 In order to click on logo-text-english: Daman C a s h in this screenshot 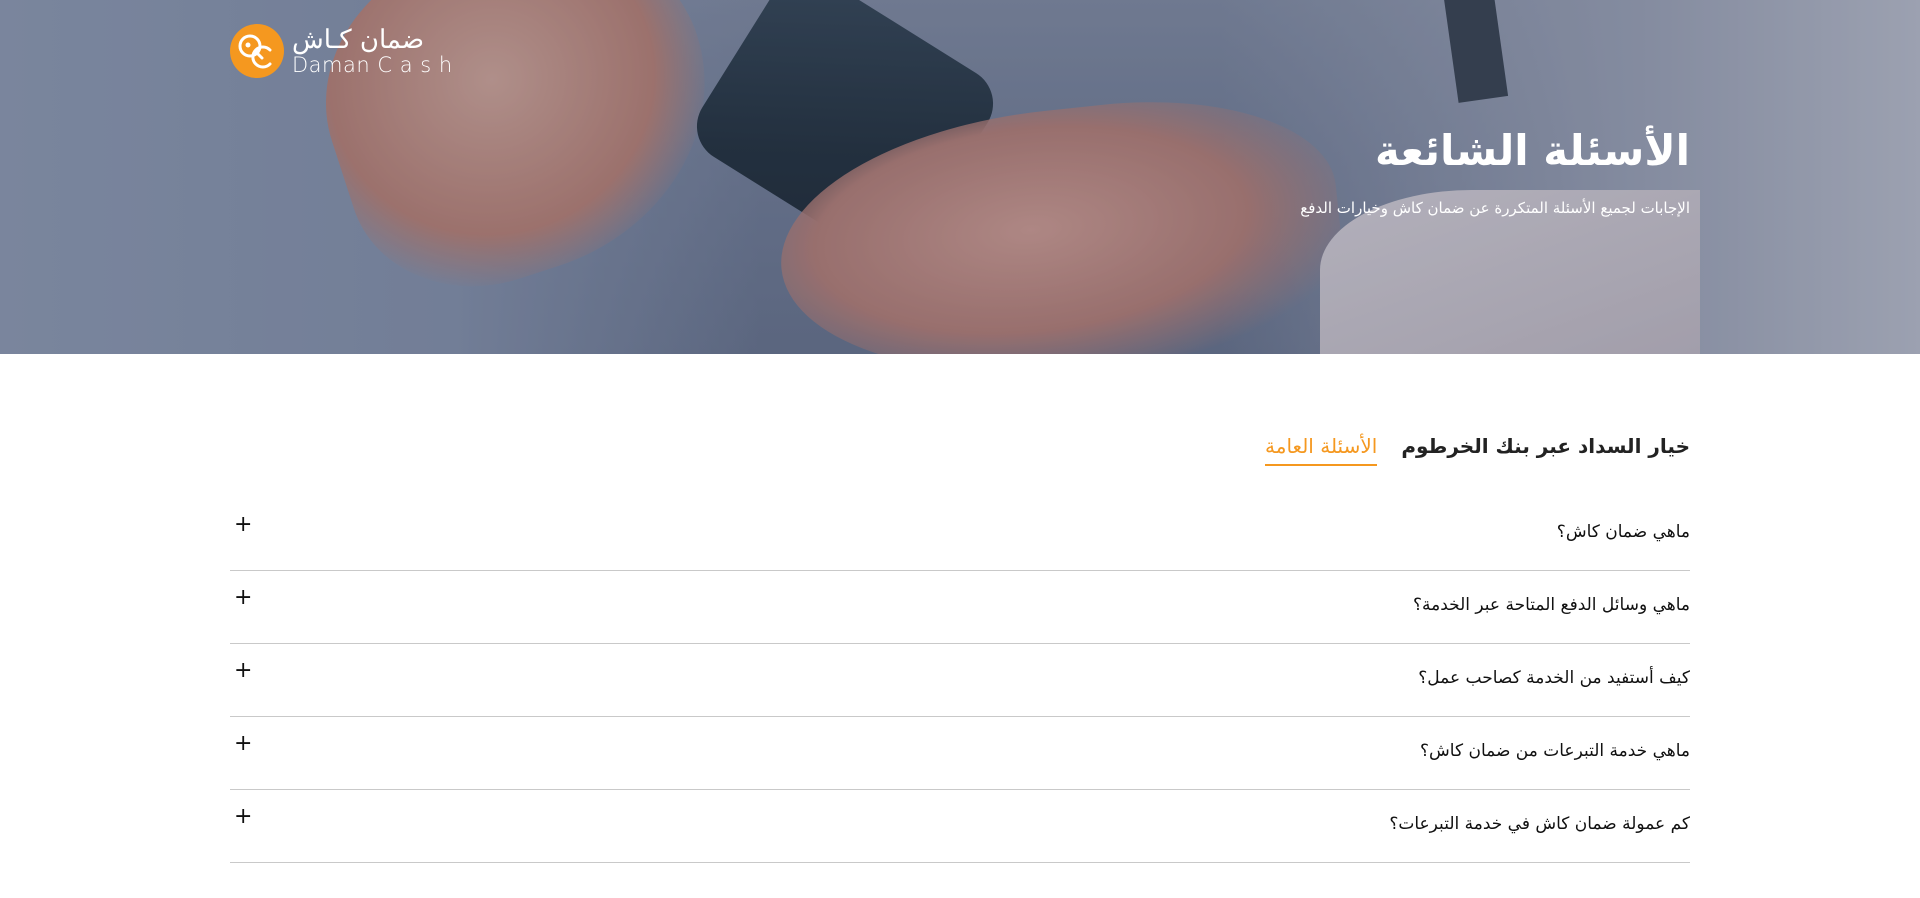, I will do `click(372, 64)`.